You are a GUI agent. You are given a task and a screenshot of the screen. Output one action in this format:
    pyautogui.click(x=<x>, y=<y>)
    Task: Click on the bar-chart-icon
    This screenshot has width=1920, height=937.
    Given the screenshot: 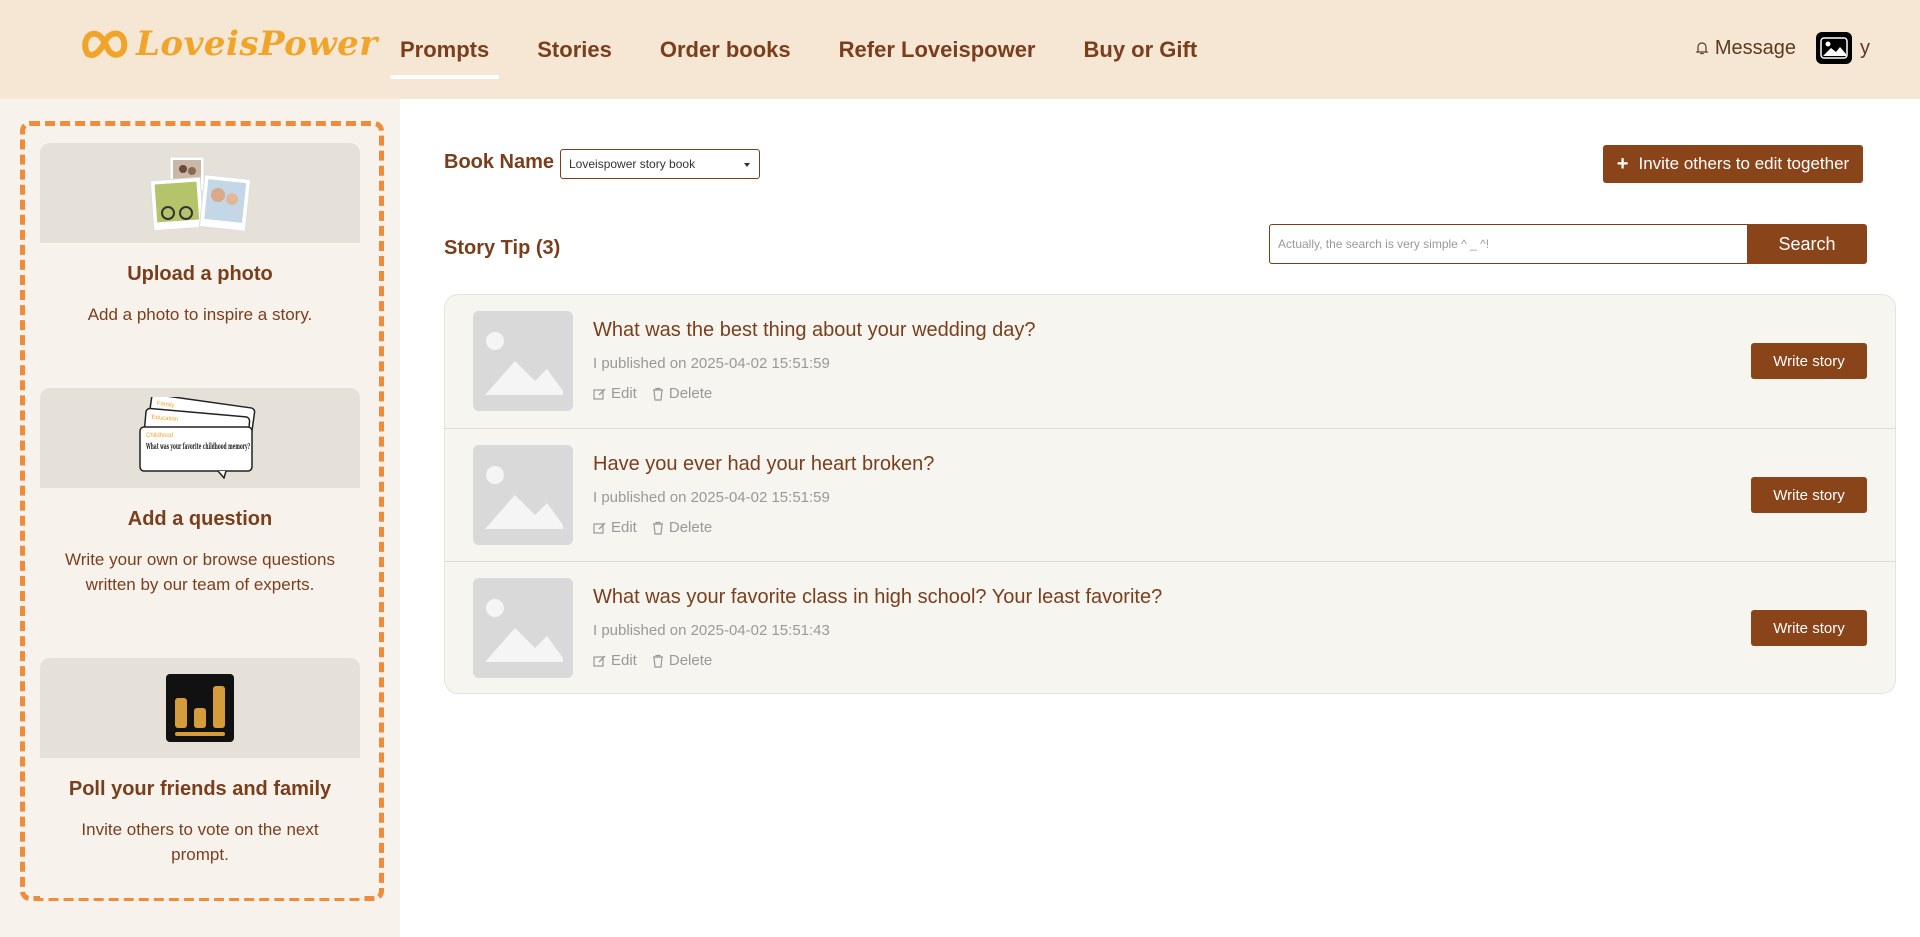 What is the action you would take?
    pyautogui.click(x=200, y=708)
    